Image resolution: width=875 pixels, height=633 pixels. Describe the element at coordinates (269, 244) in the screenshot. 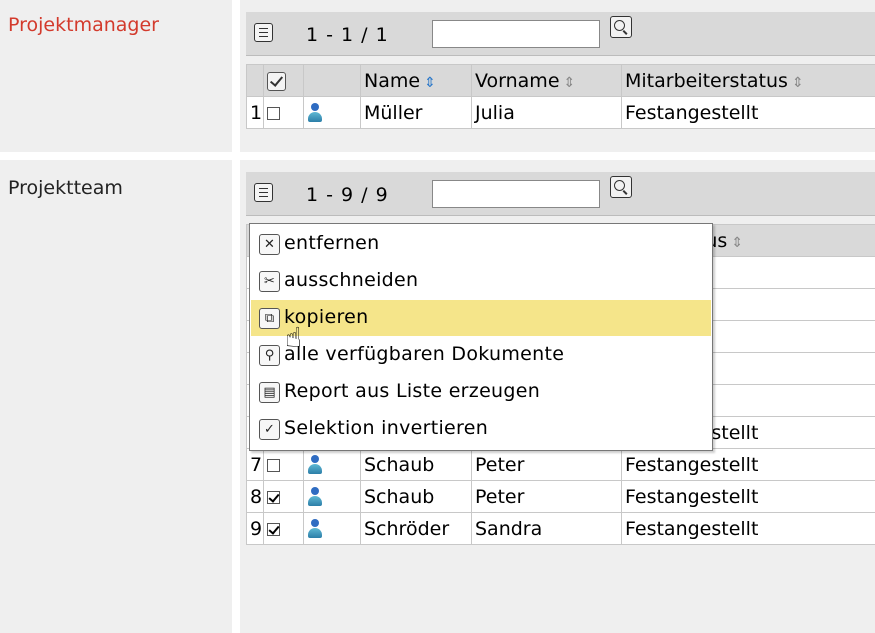

I see `x-icon: ✕` at that location.